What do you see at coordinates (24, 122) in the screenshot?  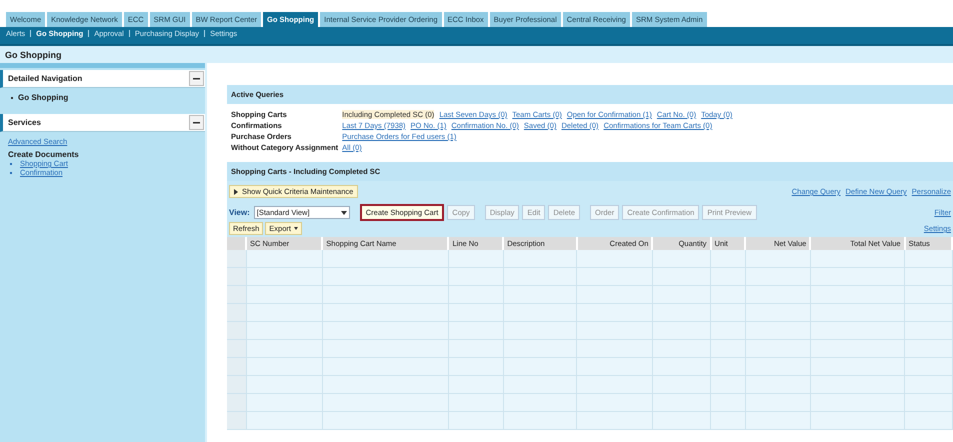 I see `panel-title: Services` at bounding box center [24, 122].